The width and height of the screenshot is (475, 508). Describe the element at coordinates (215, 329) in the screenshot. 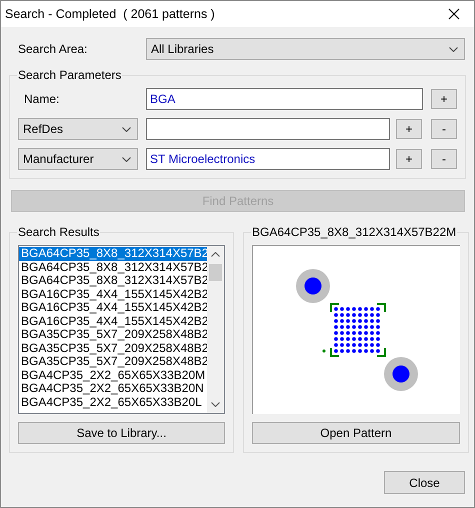

I see `scrollbar` at that location.